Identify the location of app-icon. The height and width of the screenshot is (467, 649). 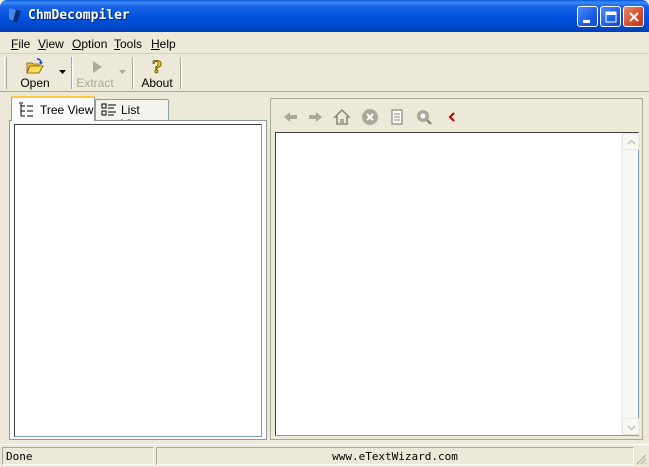
(15, 15).